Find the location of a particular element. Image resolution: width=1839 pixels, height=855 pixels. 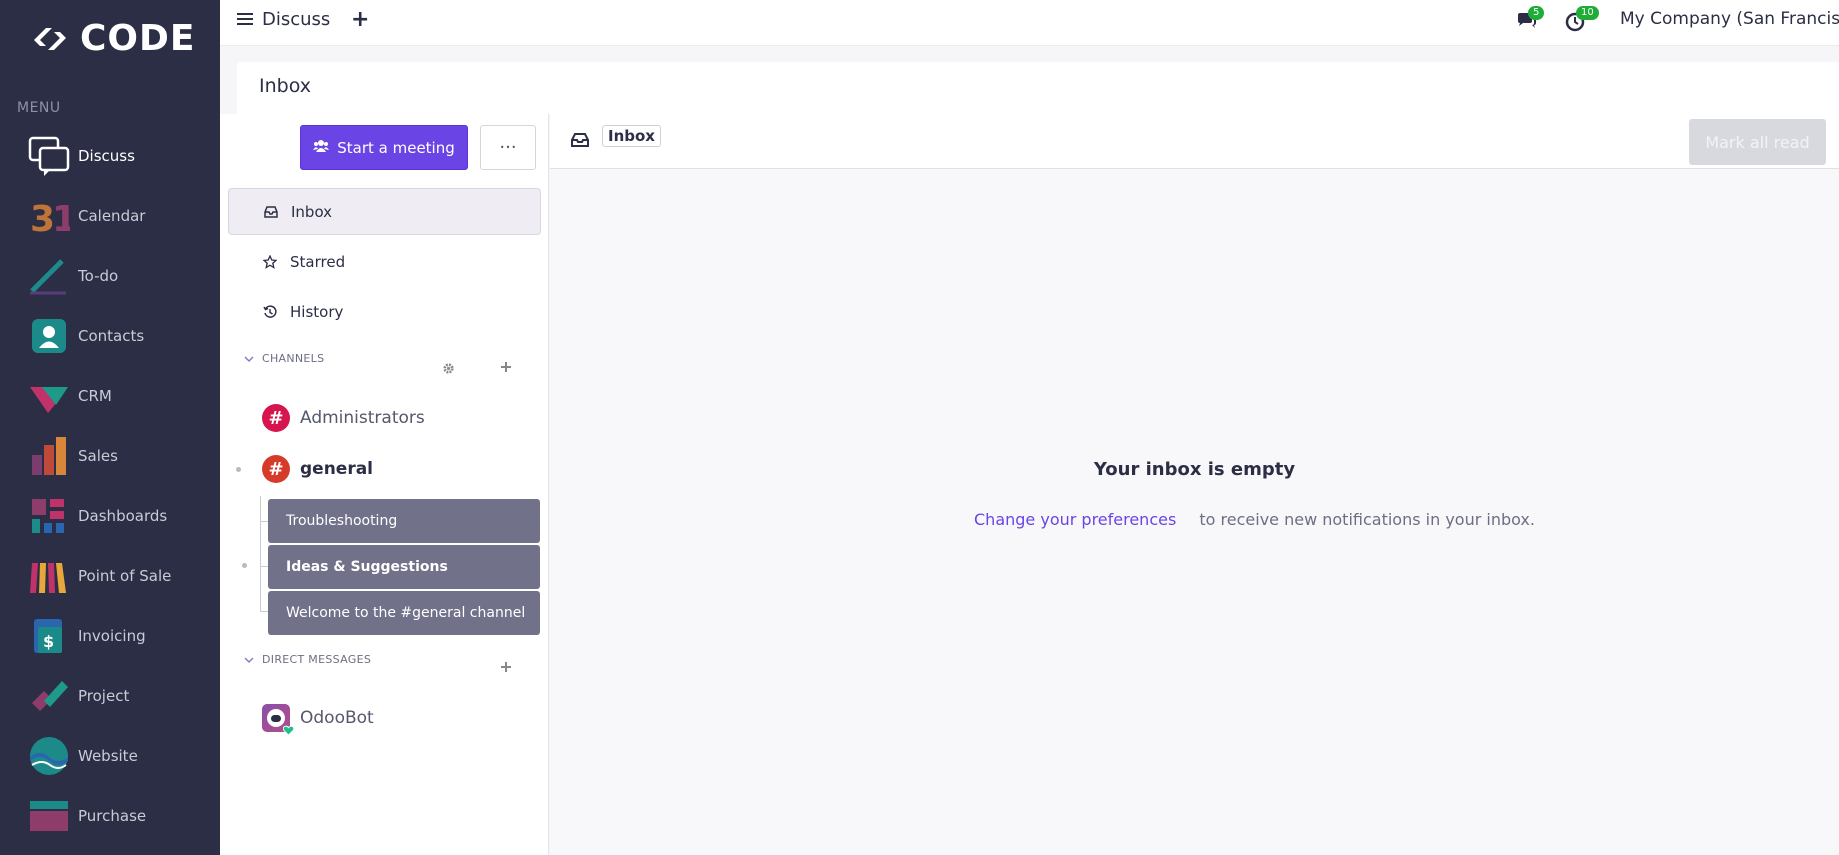

app-label: Invoicing is located at coordinates (112, 636).